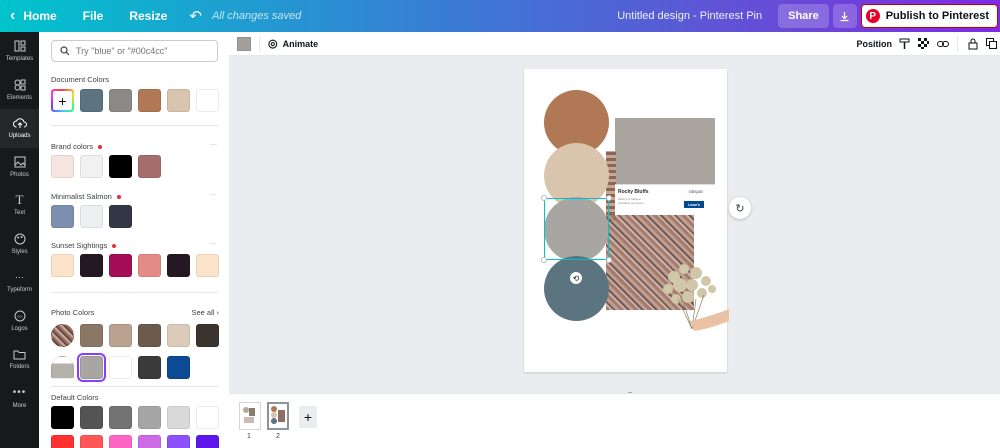 The width and height of the screenshot is (1000, 448). I want to click on rail-item-styles: Styles, so click(19, 244).